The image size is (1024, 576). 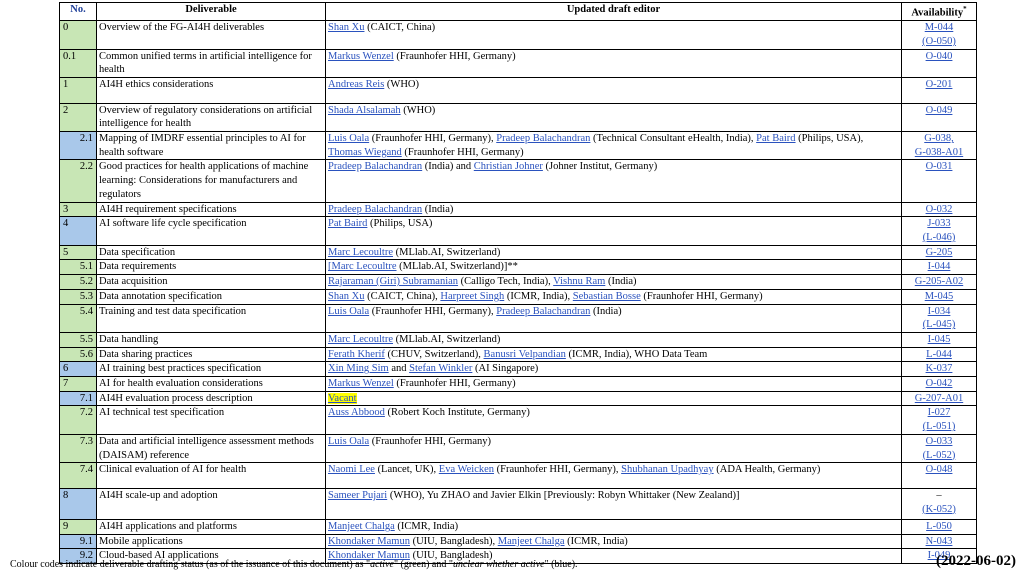 I want to click on deliverable-cell: Training and test data specification, so click(x=211, y=318).